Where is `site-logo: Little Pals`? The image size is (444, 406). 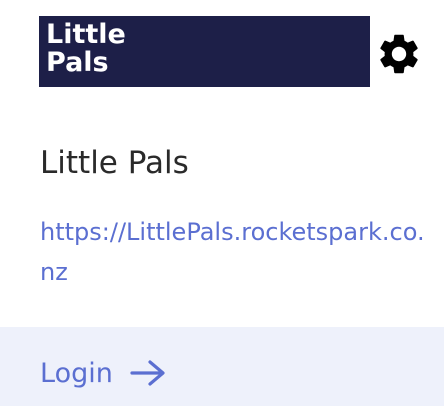
site-logo: Little Pals is located at coordinates (204, 51).